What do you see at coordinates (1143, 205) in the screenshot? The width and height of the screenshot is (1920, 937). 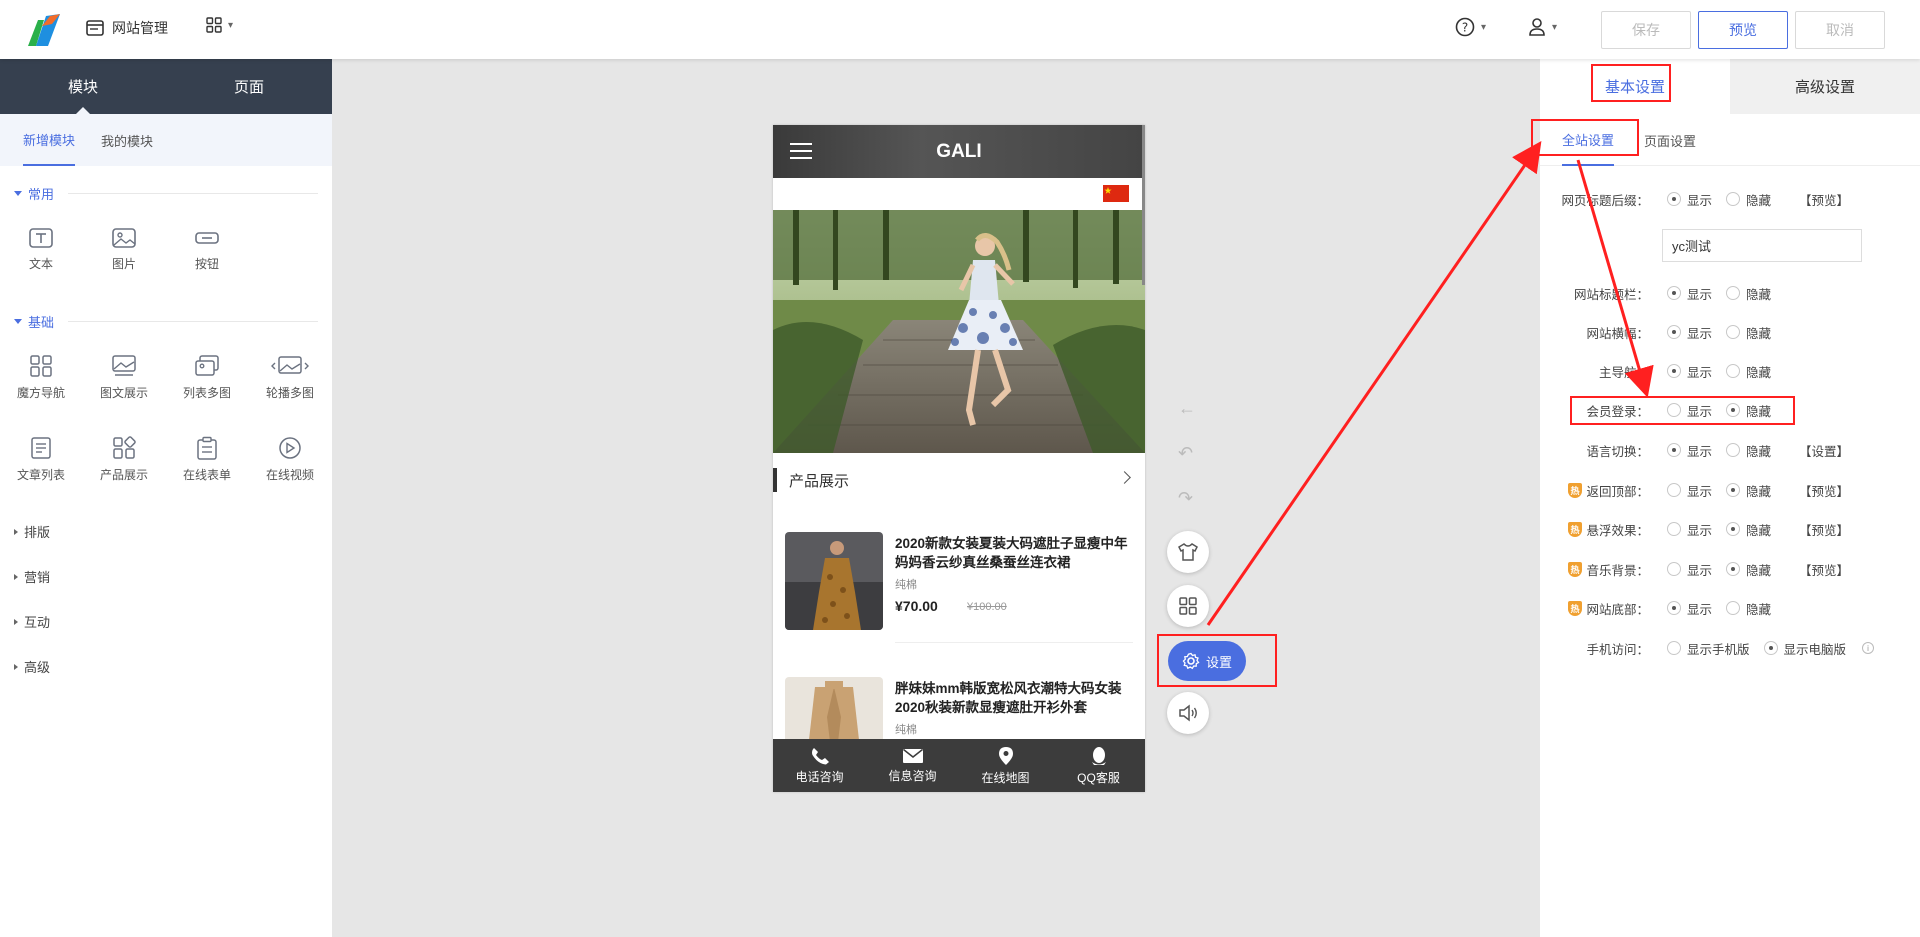 I see `preview-scrollbar` at bounding box center [1143, 205].